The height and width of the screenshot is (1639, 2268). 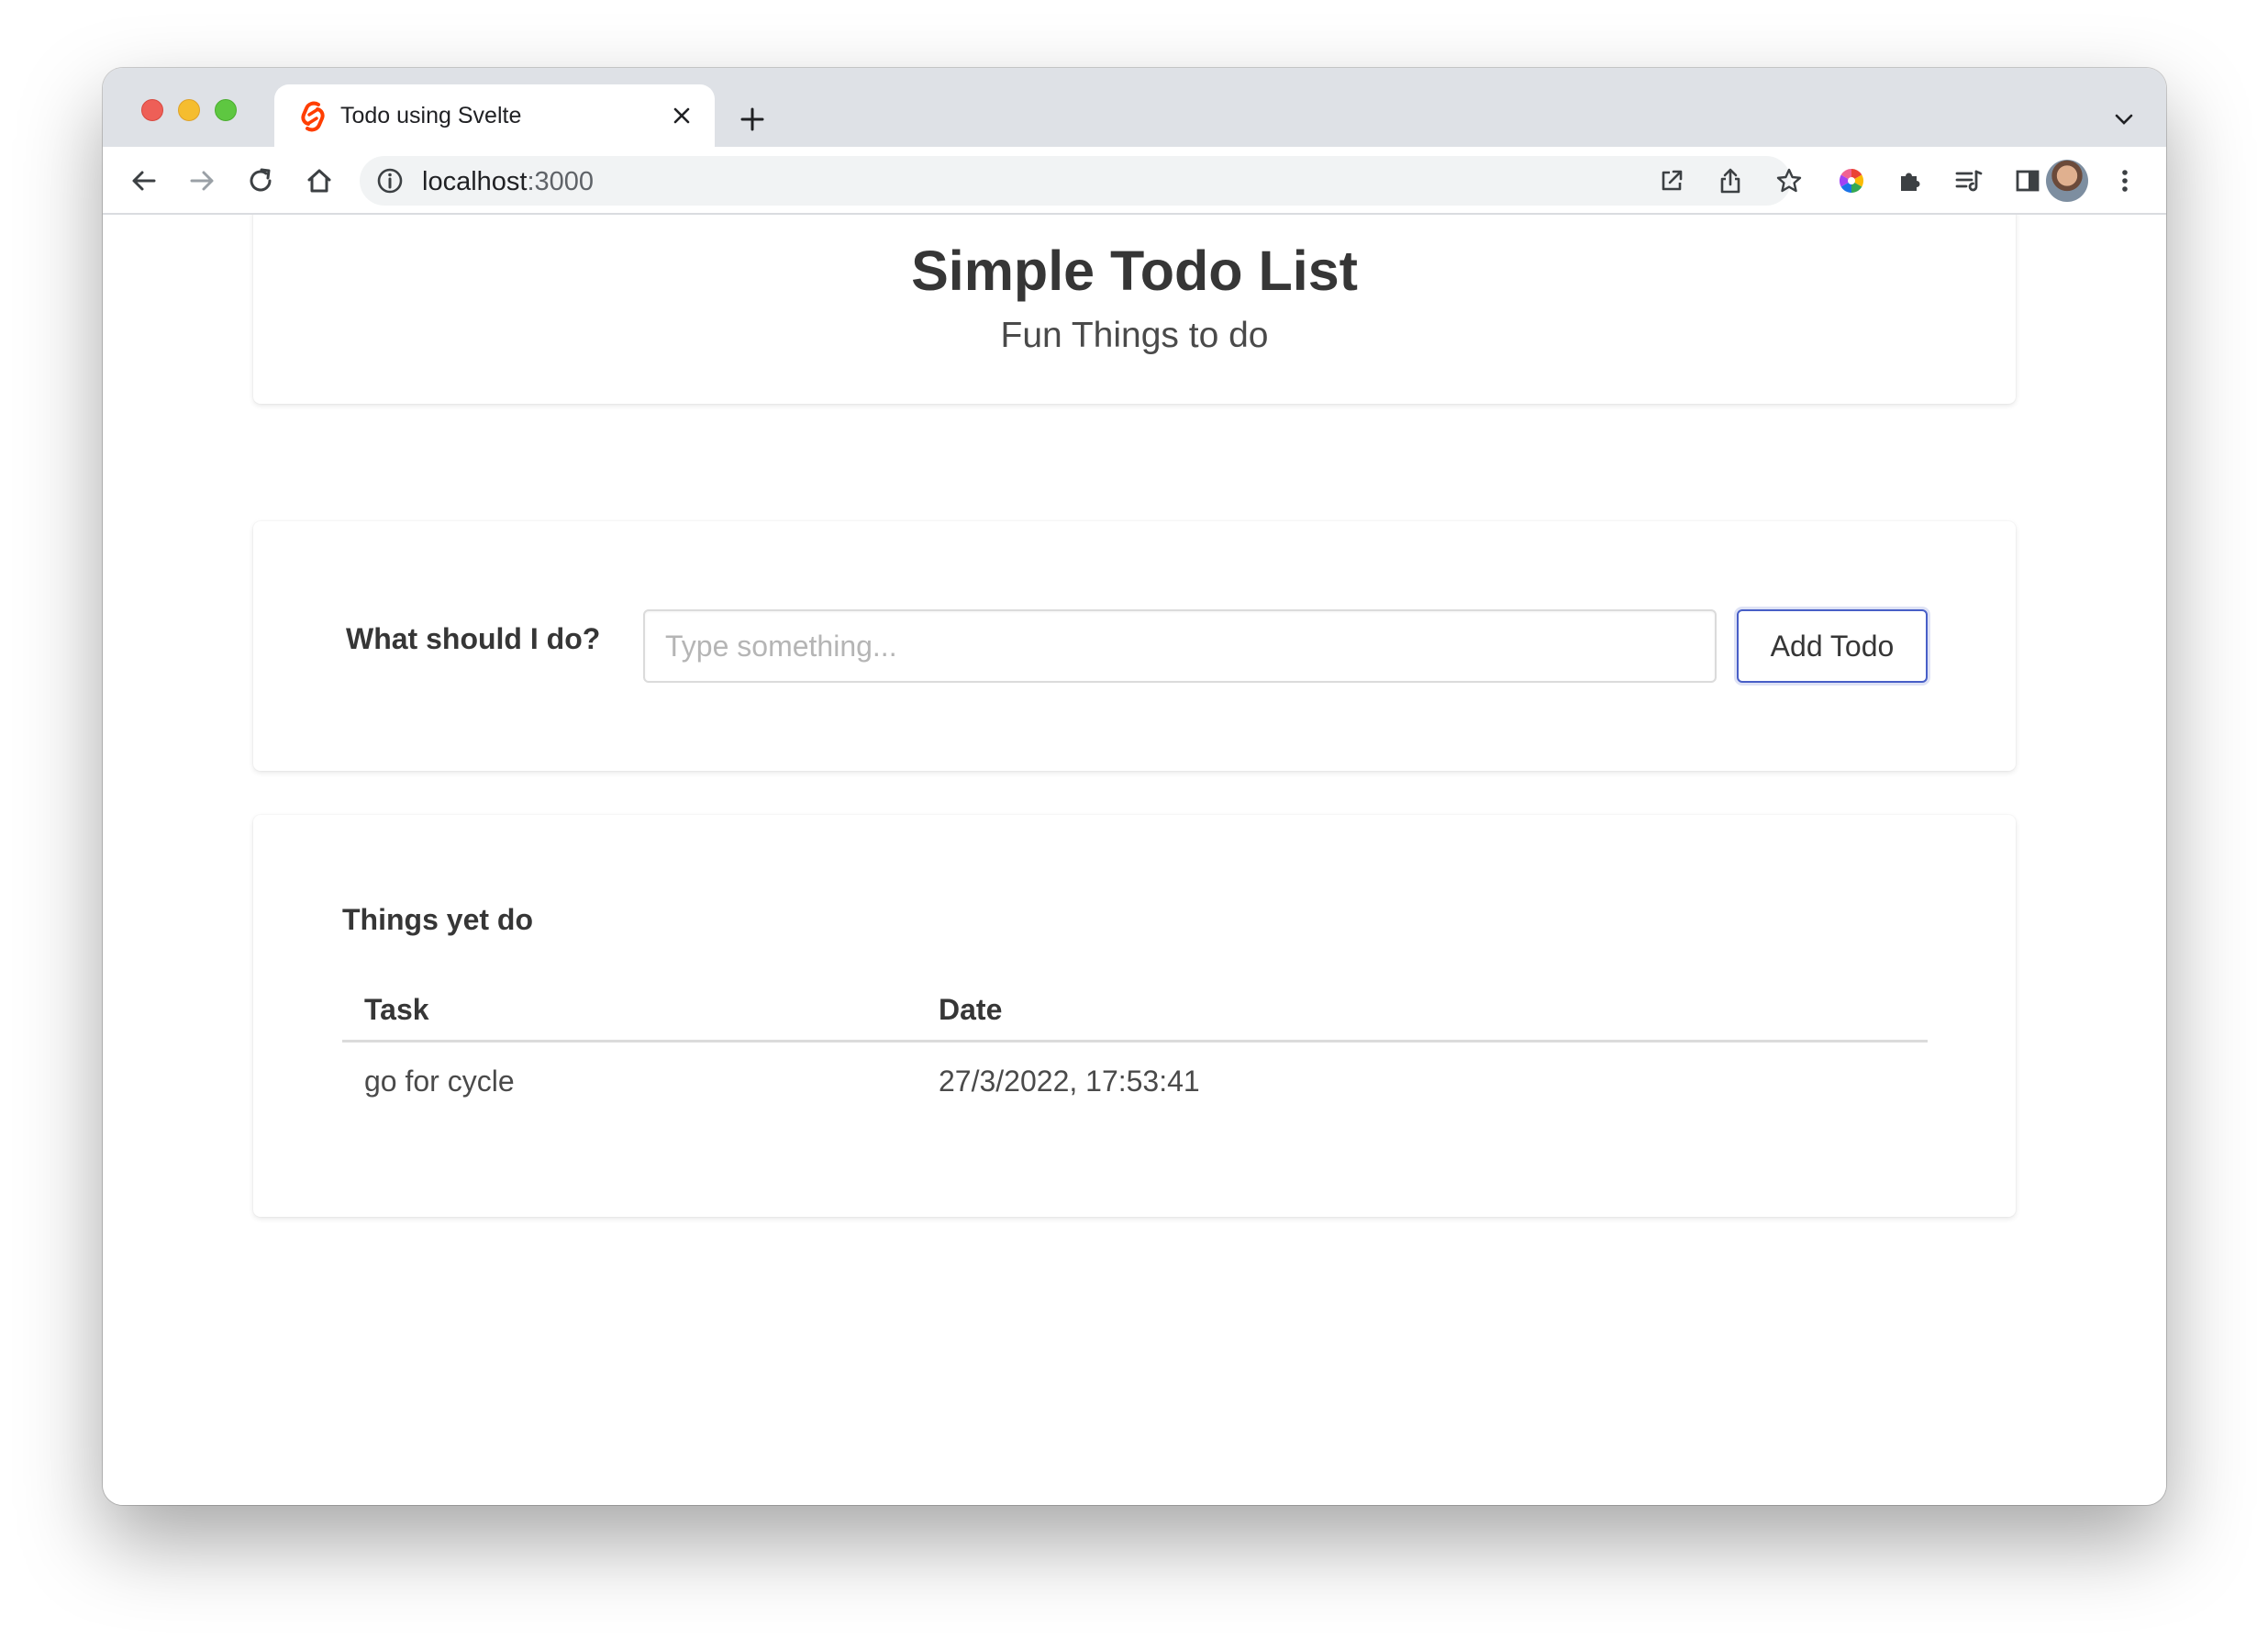 I want to click on color-wheel-extension-icon, so click(x=1851, y=181).